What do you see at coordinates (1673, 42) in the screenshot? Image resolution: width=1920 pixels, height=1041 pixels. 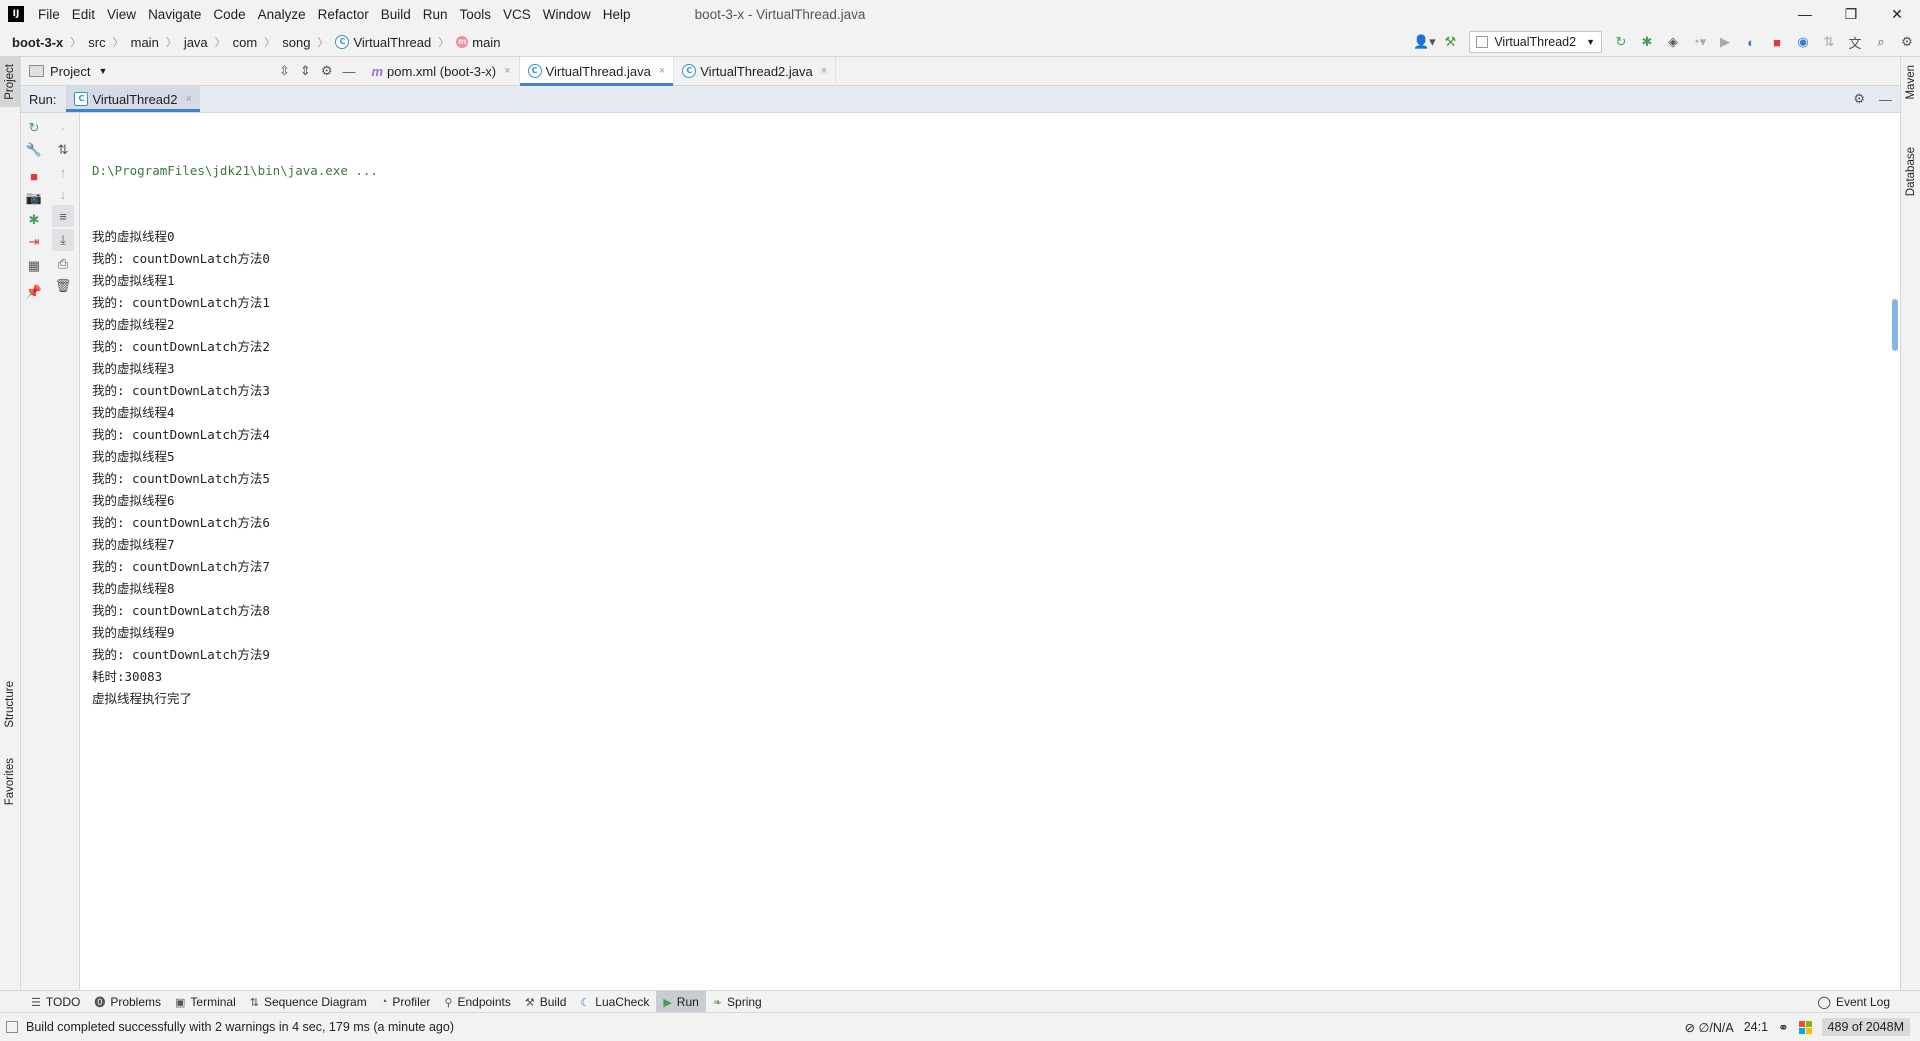 I see `coverage-icon: ◈` at bounding box center [1673, 42].